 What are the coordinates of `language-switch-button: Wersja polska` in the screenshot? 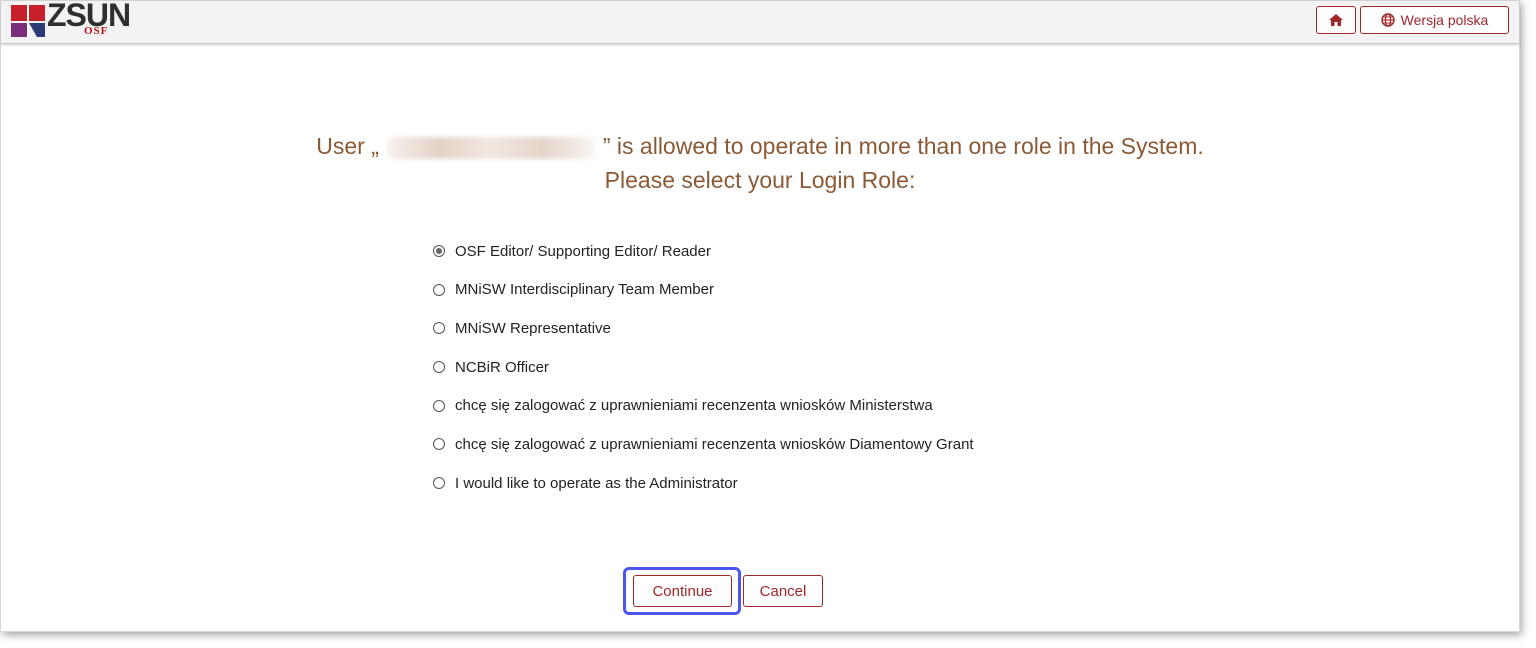 It's located at (1434, 20).